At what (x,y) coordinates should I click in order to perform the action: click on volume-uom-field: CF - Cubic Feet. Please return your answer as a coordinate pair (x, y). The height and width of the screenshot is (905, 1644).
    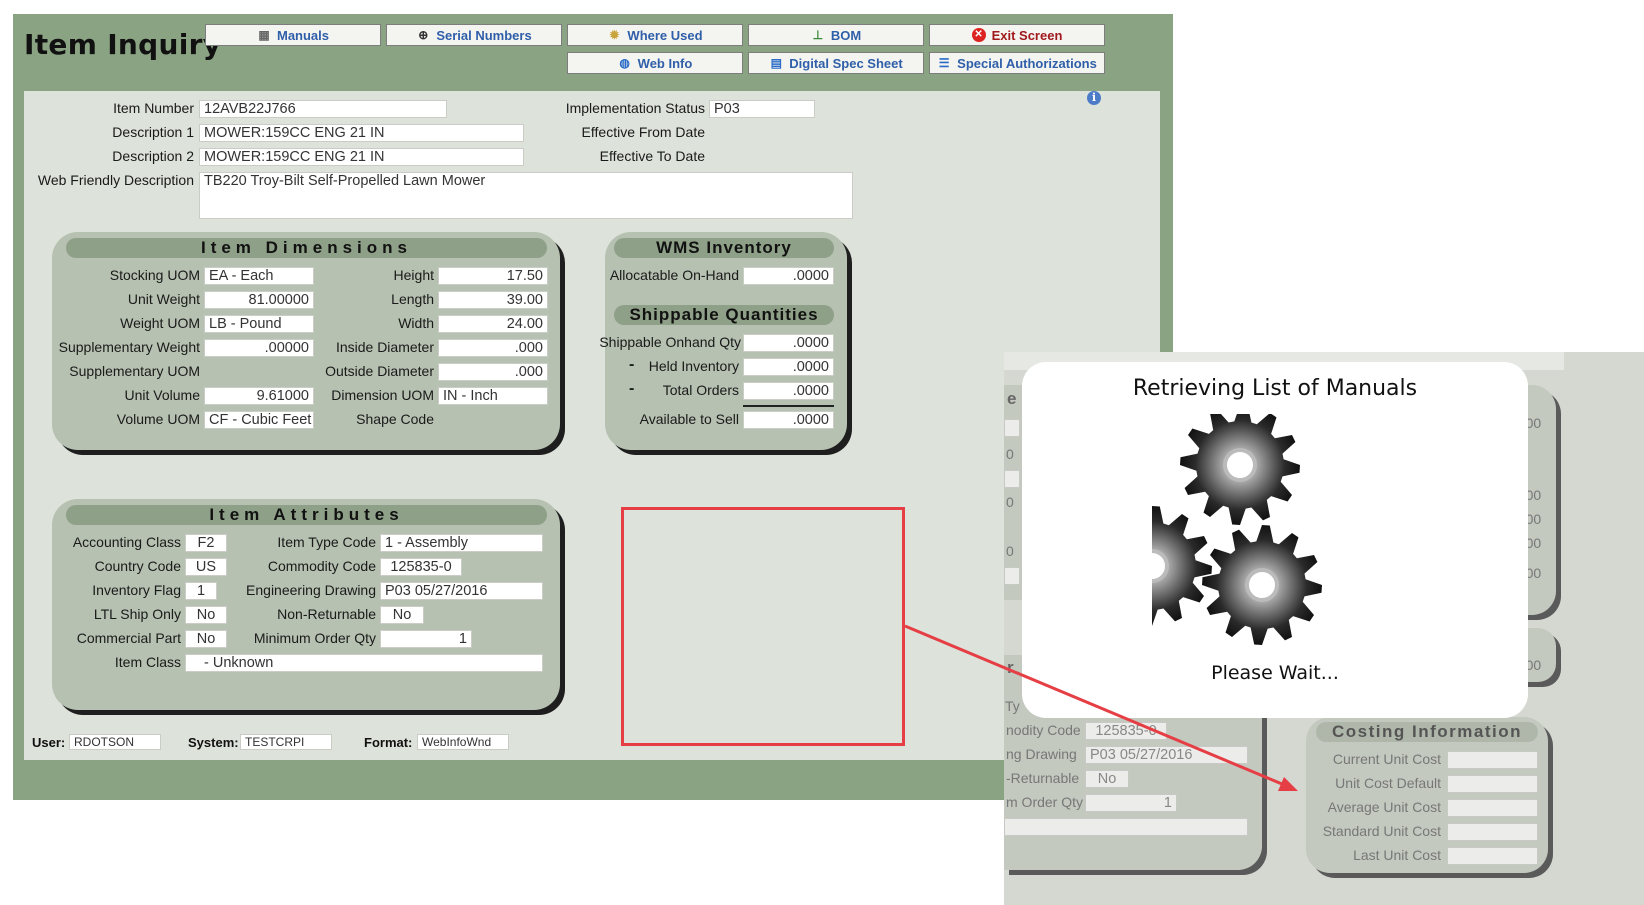
    Looking at the image, I should click on (259, 420).